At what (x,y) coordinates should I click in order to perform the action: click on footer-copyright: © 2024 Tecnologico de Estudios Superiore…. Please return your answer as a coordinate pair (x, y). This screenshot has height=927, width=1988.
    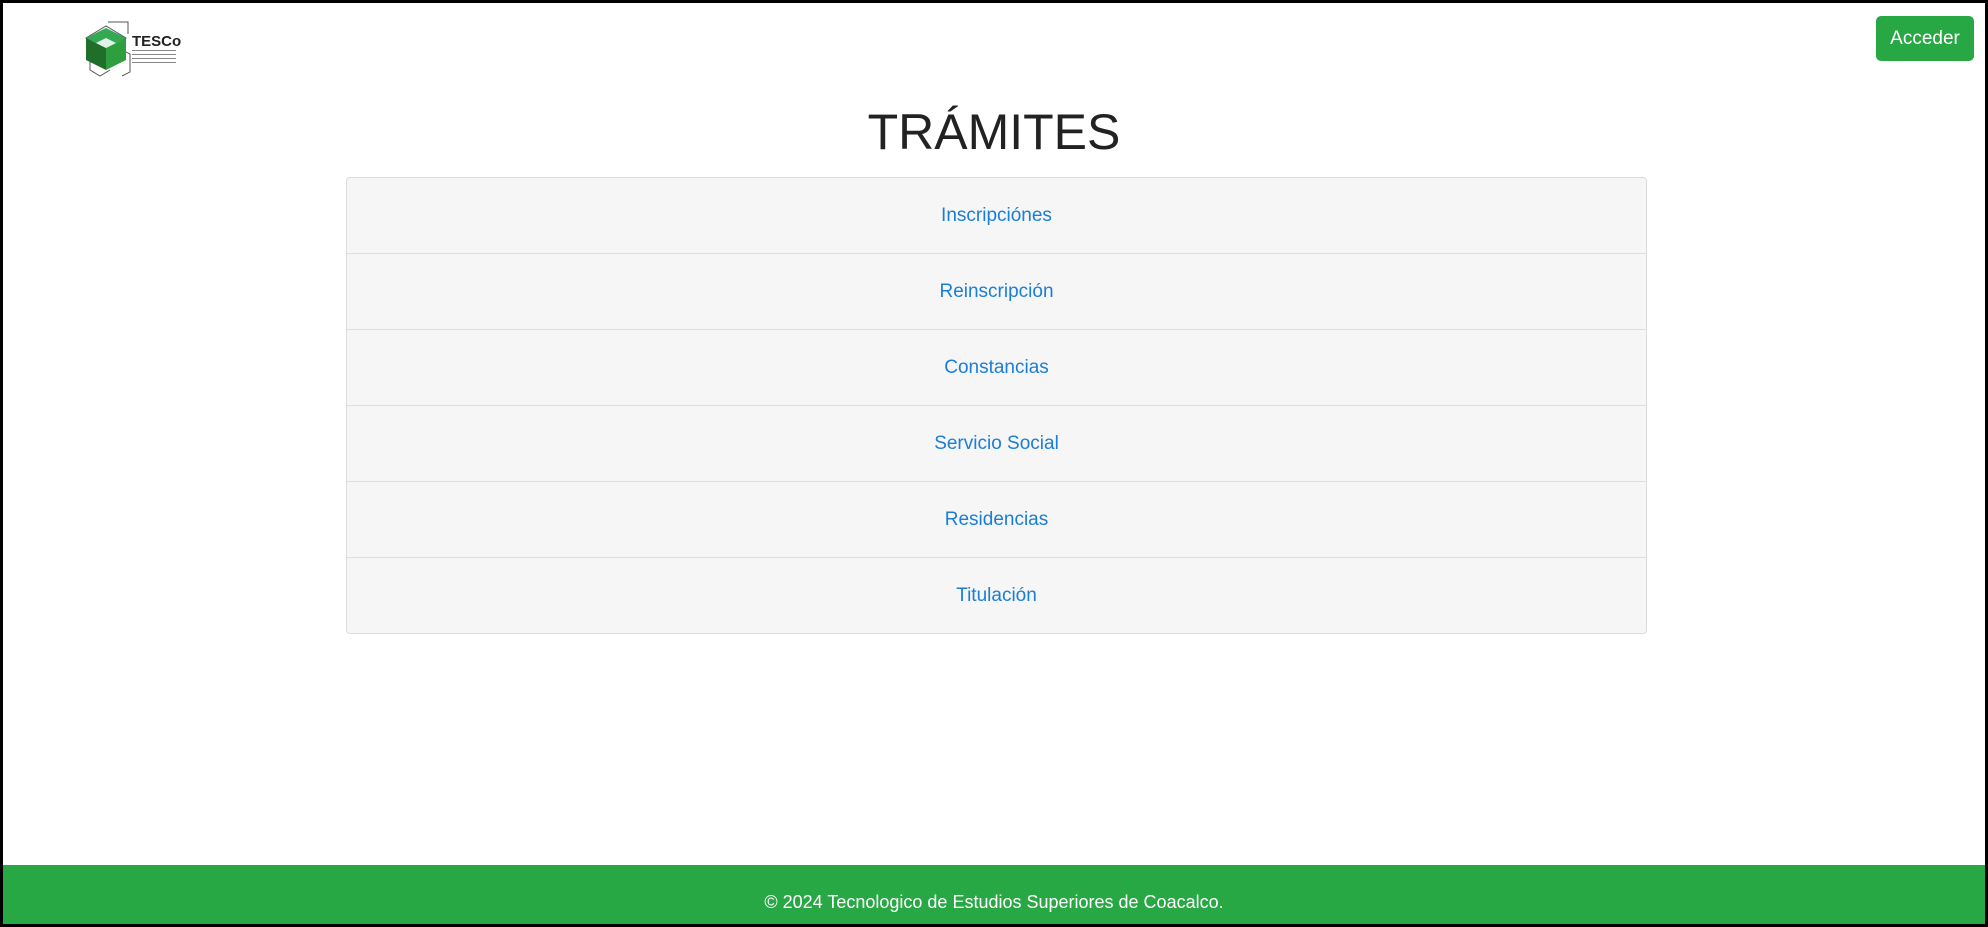
    Looking at the image, I should click on (994, 902).